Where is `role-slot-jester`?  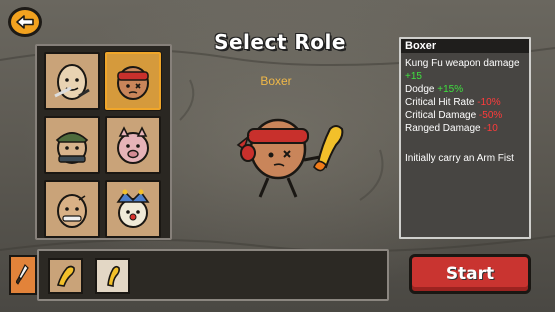 role-slot-jester is located at coordinates (133, 209).